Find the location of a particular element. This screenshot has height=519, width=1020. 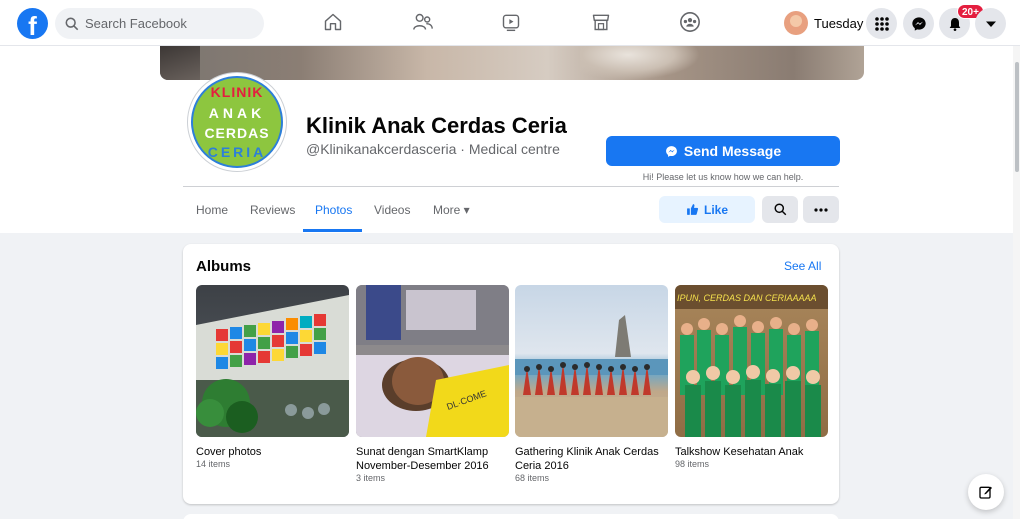

clinic-logo: KLINIK ANAK CERDAS CERIA is located at coordinates (237, 122).